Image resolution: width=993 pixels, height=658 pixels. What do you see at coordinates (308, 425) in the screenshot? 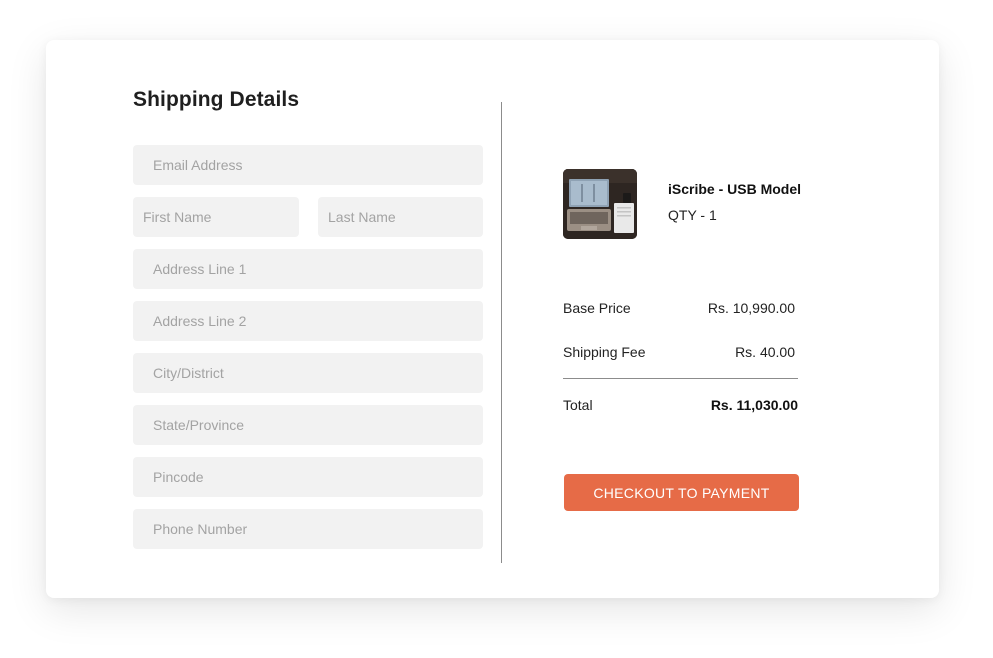
I see `state-field` at bounding box center [308, 425].